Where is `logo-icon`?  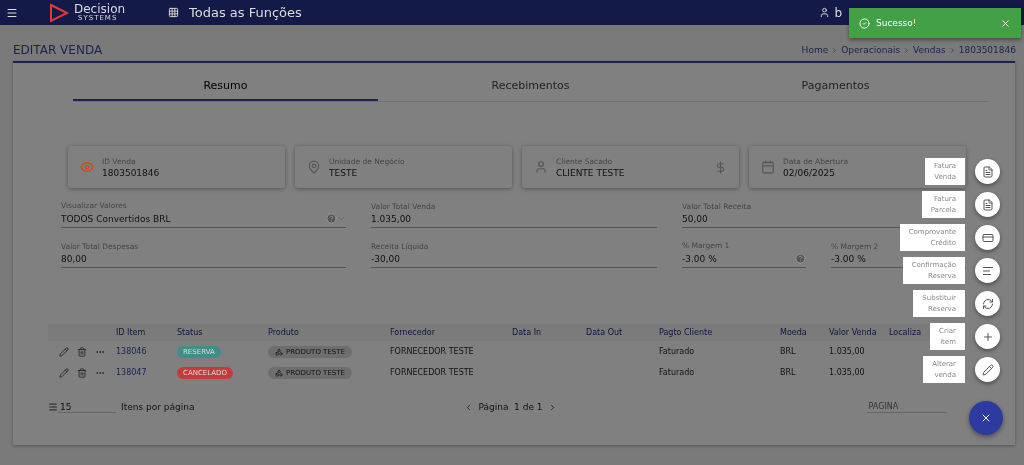
logo-icon is located at coordinates (59, 12).